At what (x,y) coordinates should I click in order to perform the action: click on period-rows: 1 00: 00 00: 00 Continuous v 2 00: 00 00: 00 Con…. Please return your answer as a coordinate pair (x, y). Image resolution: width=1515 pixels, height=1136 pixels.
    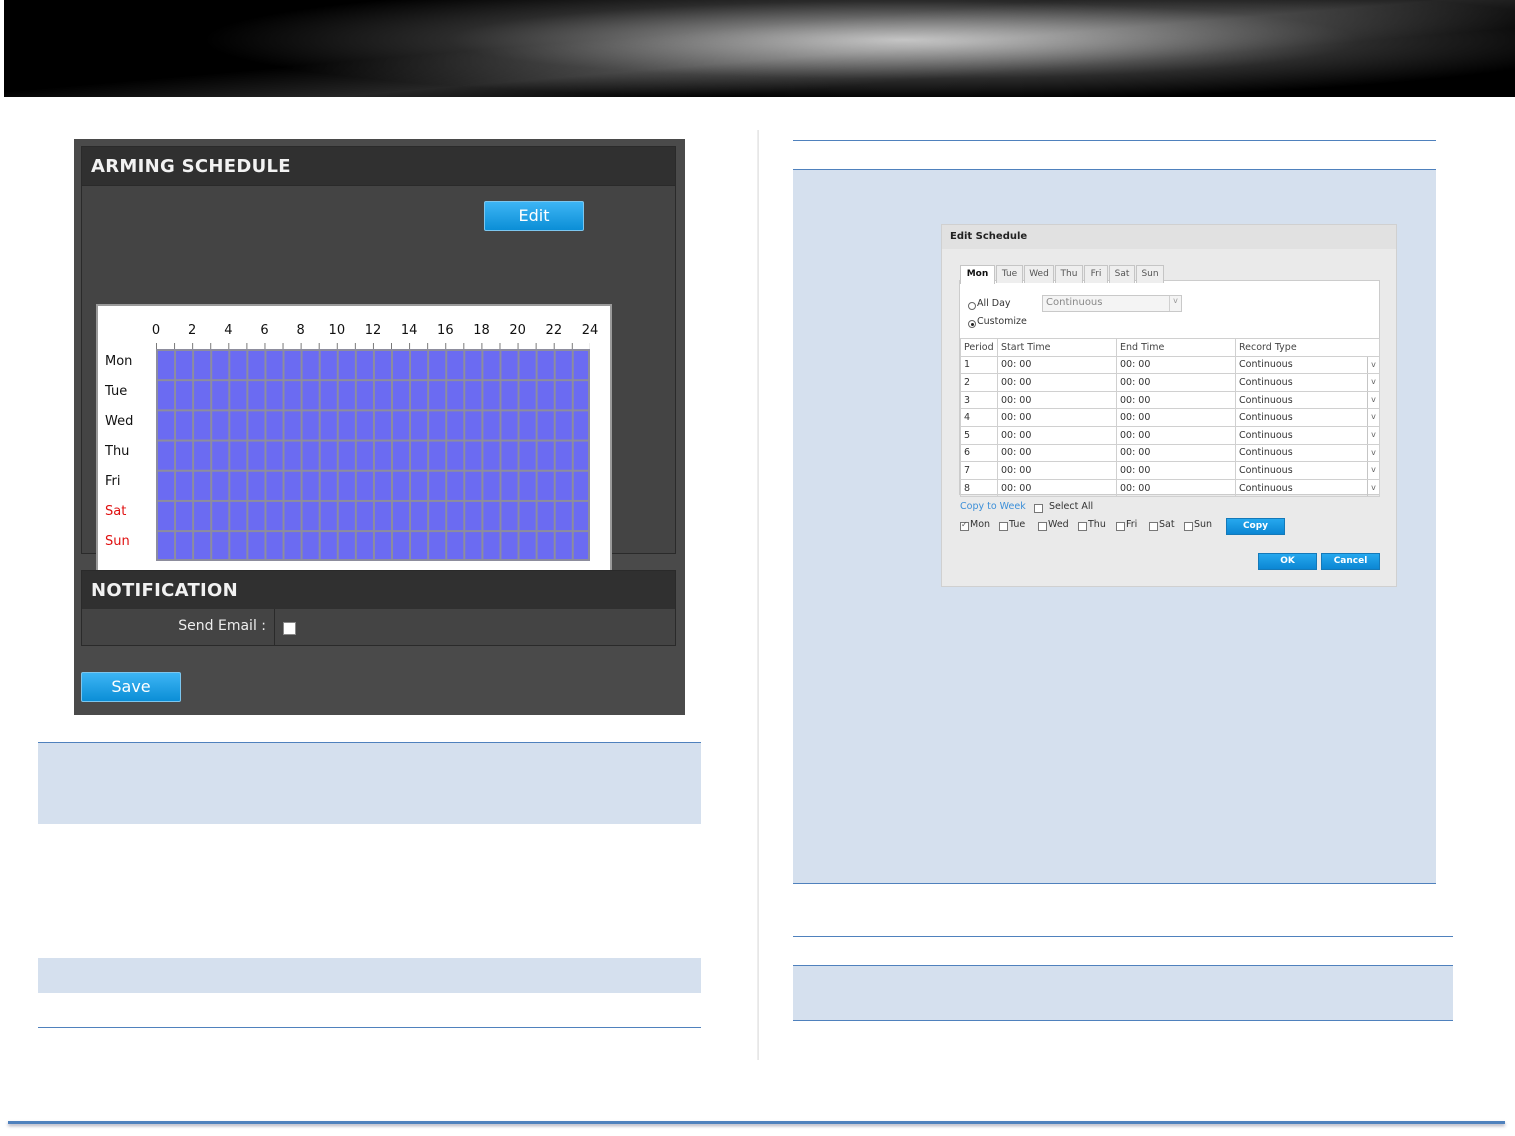
    Looking at the image, I should click on (1170, 426).